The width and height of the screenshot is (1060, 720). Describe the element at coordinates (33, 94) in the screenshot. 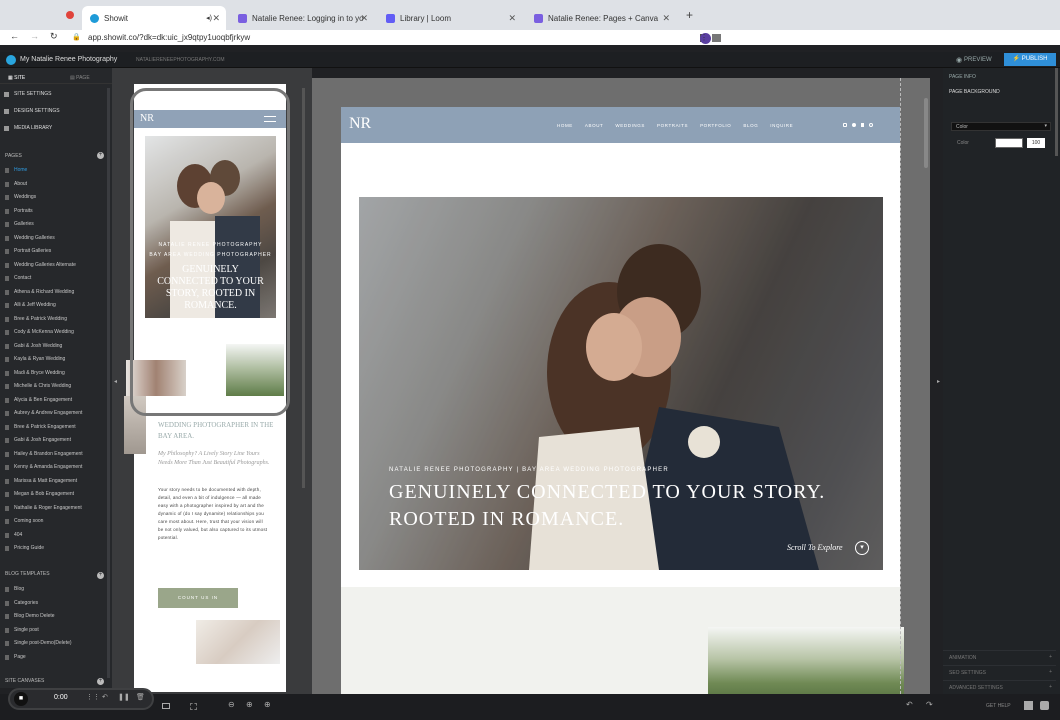

I see `sidebar-setting-item: SITE SETTINGS` at that location.